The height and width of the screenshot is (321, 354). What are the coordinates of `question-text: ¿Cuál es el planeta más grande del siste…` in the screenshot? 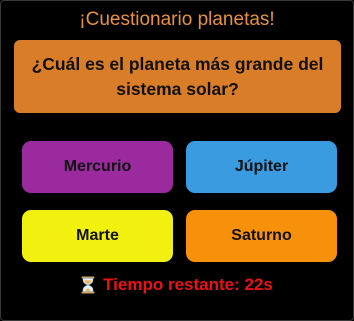 It's located at (177, 76).